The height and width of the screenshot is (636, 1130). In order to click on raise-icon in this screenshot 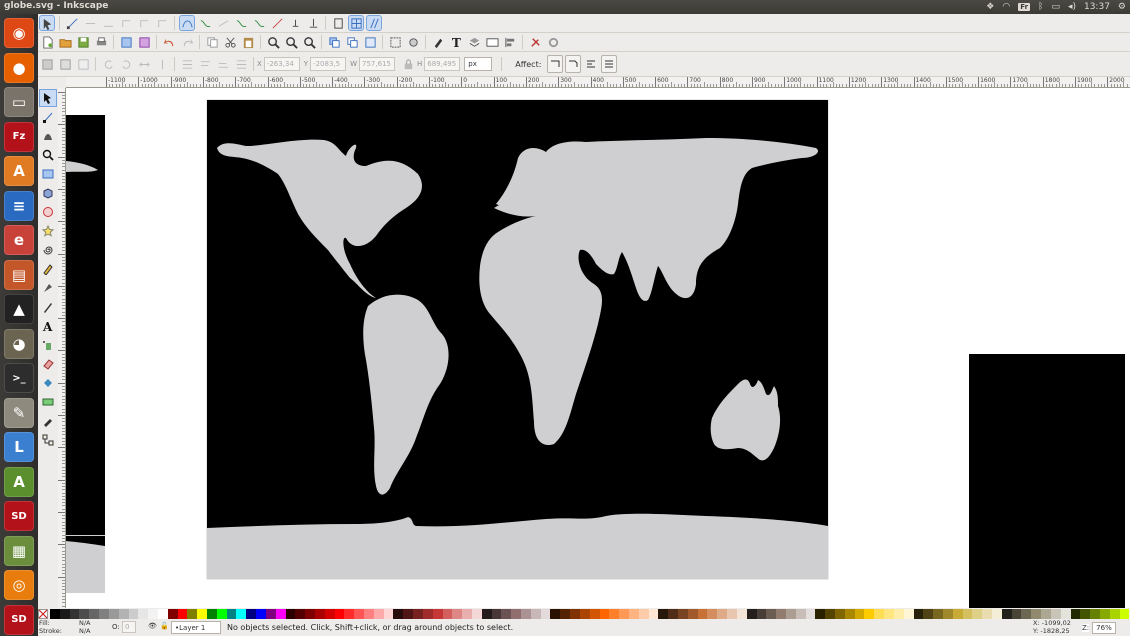, I will do `click(205, 64)`.